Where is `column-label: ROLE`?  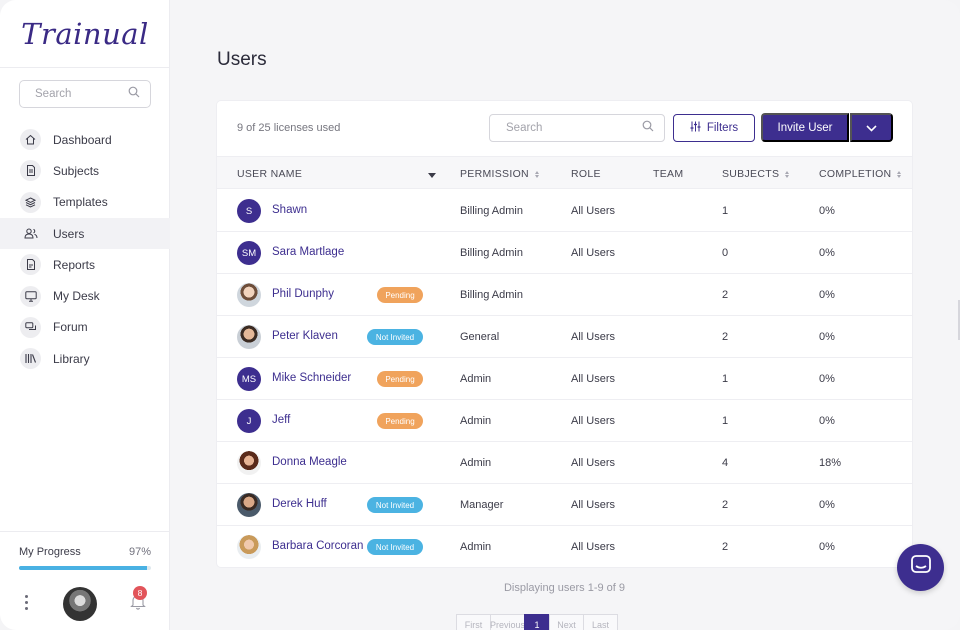
column-label: ROLE is located at coordinates (586, 174).